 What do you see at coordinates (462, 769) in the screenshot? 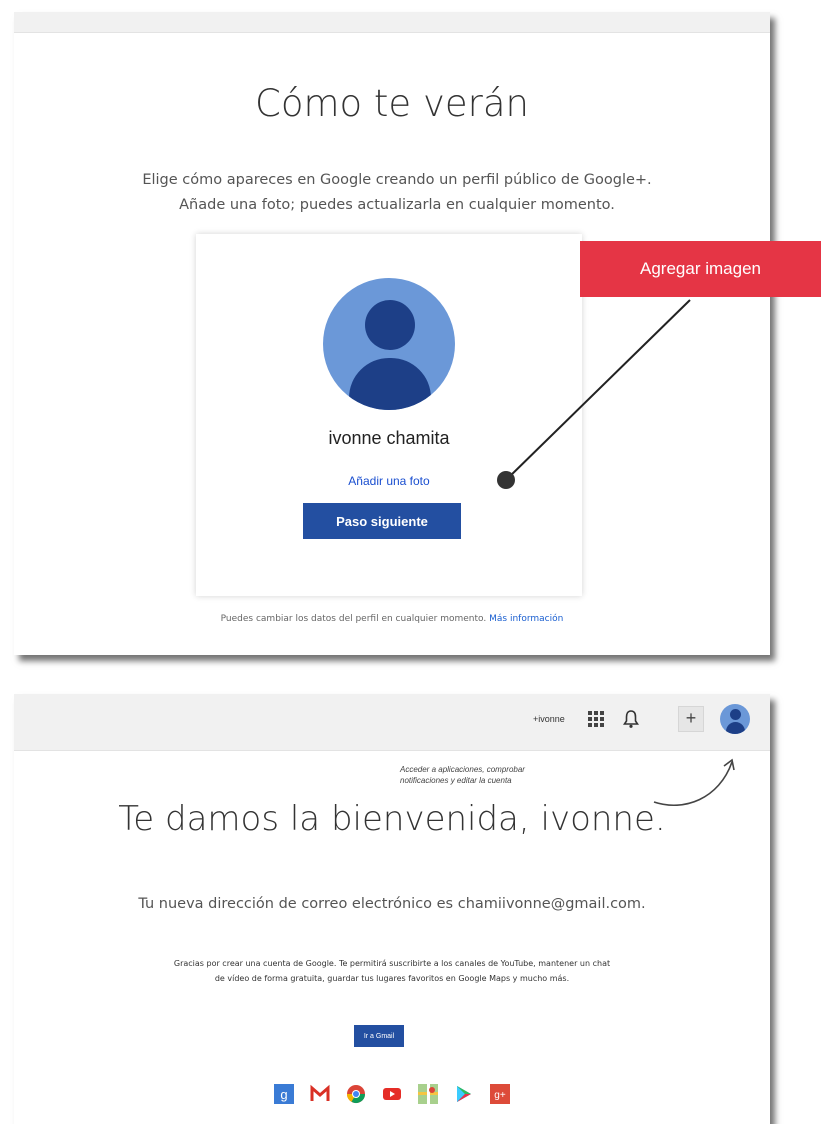
I see `hint-line-1: Acceder a aplicaciones, comprobar` at bounding box center [462, 769].